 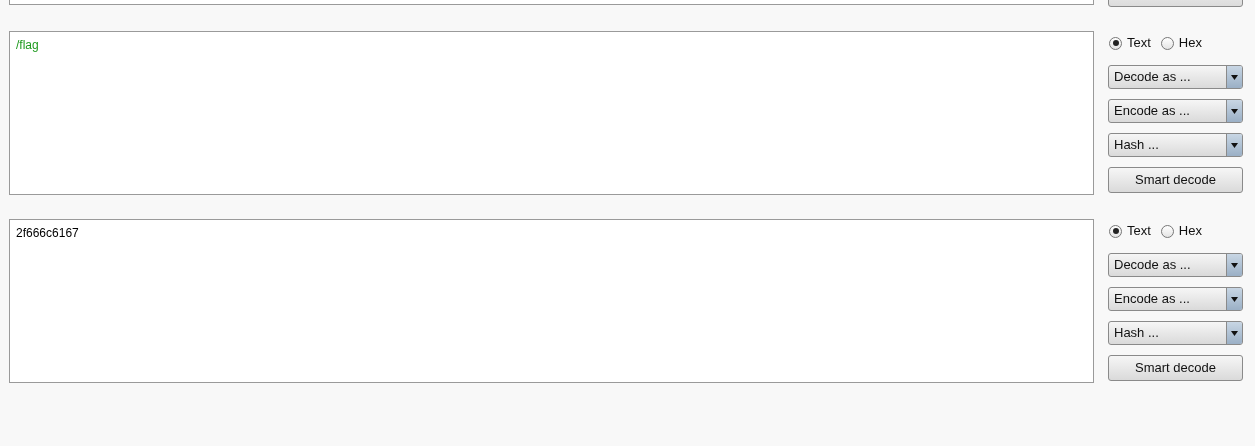 What do you see at coordinates (48, 233) in the screenshot?
I see `editor-text: 2f666c6167` at bounding box center [48, 233].